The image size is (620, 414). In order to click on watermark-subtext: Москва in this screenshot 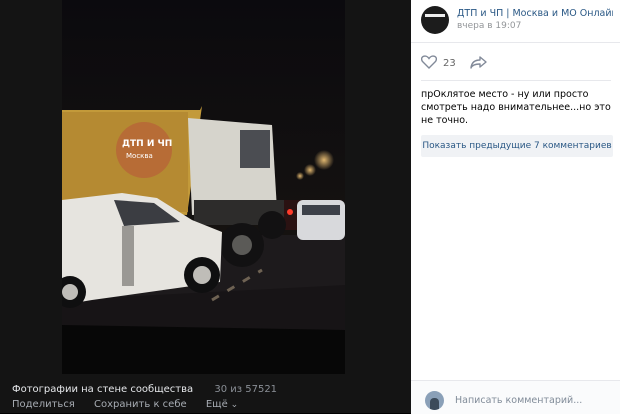, I will do `click(139, 156)`.